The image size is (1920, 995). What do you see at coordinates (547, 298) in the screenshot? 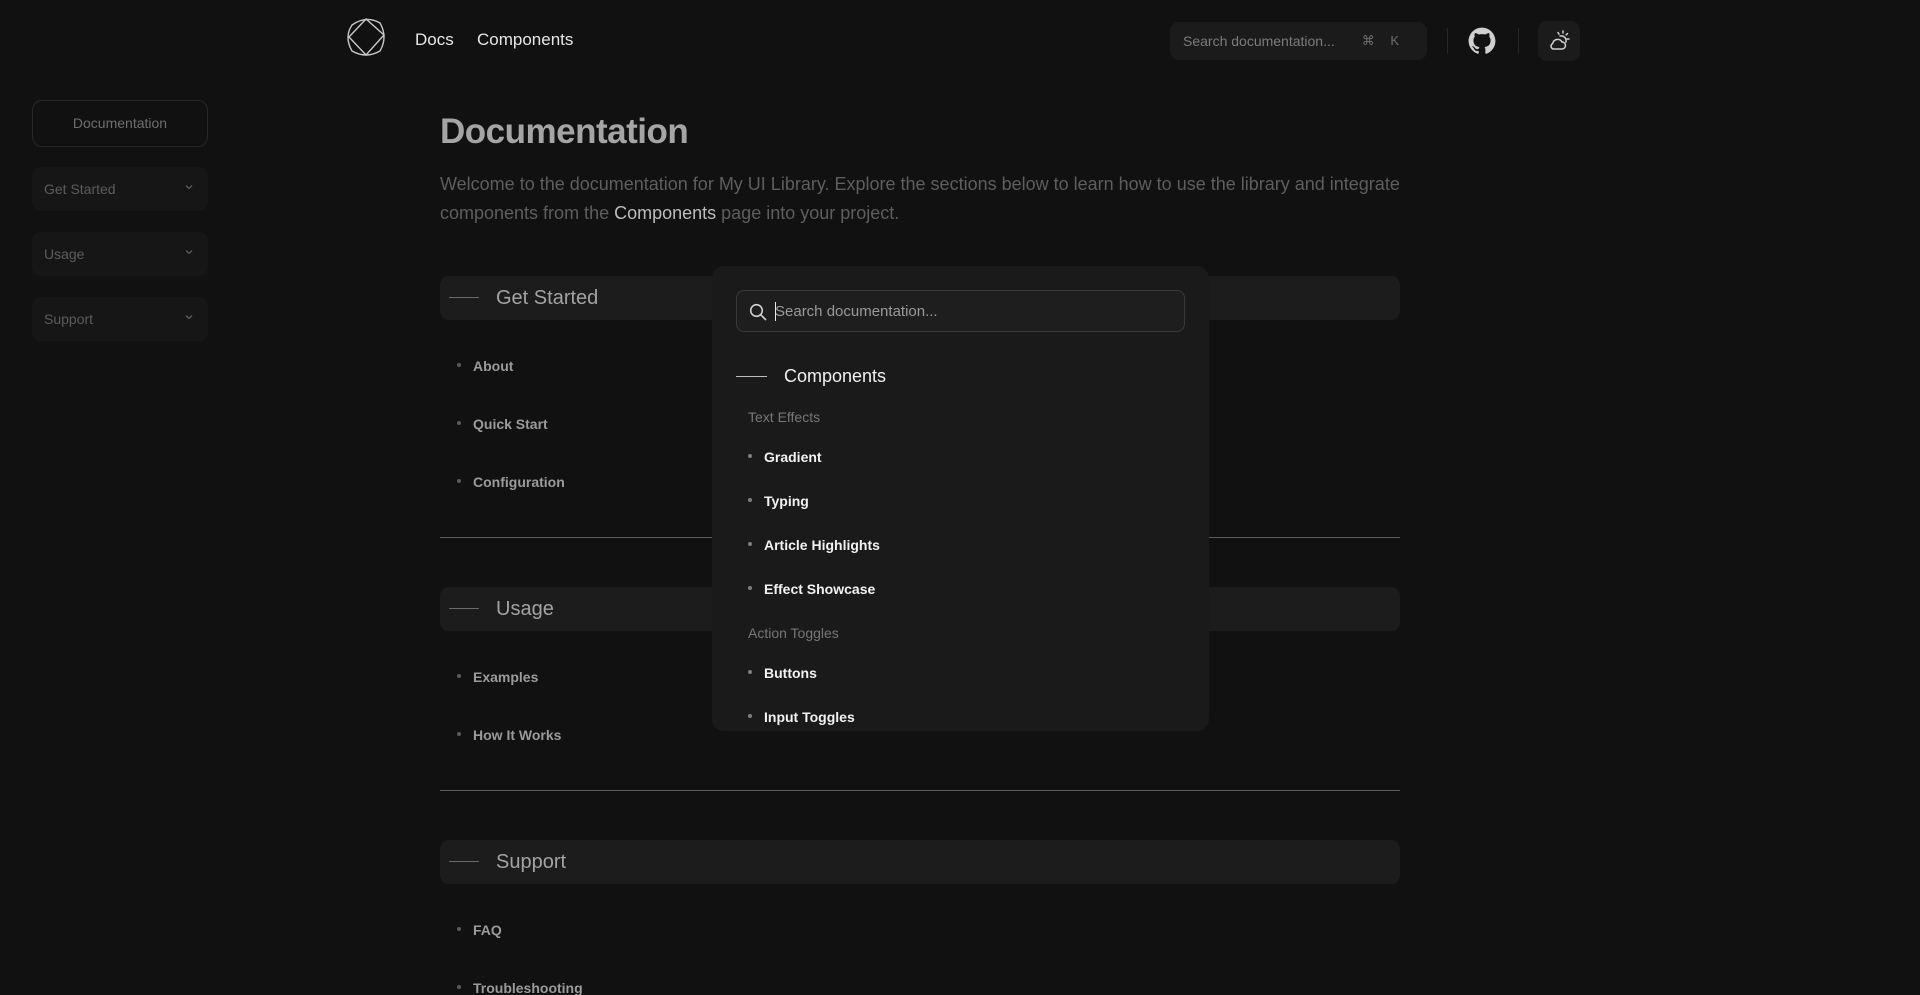
I see `section-title: Get Started` at bounding box center [547, 298].